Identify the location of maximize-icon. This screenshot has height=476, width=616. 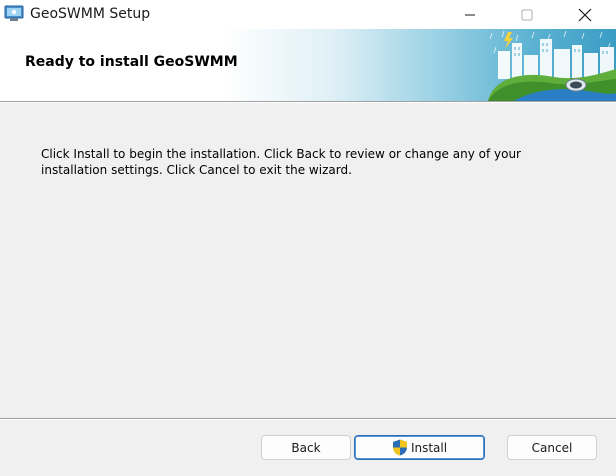
(527, 14).